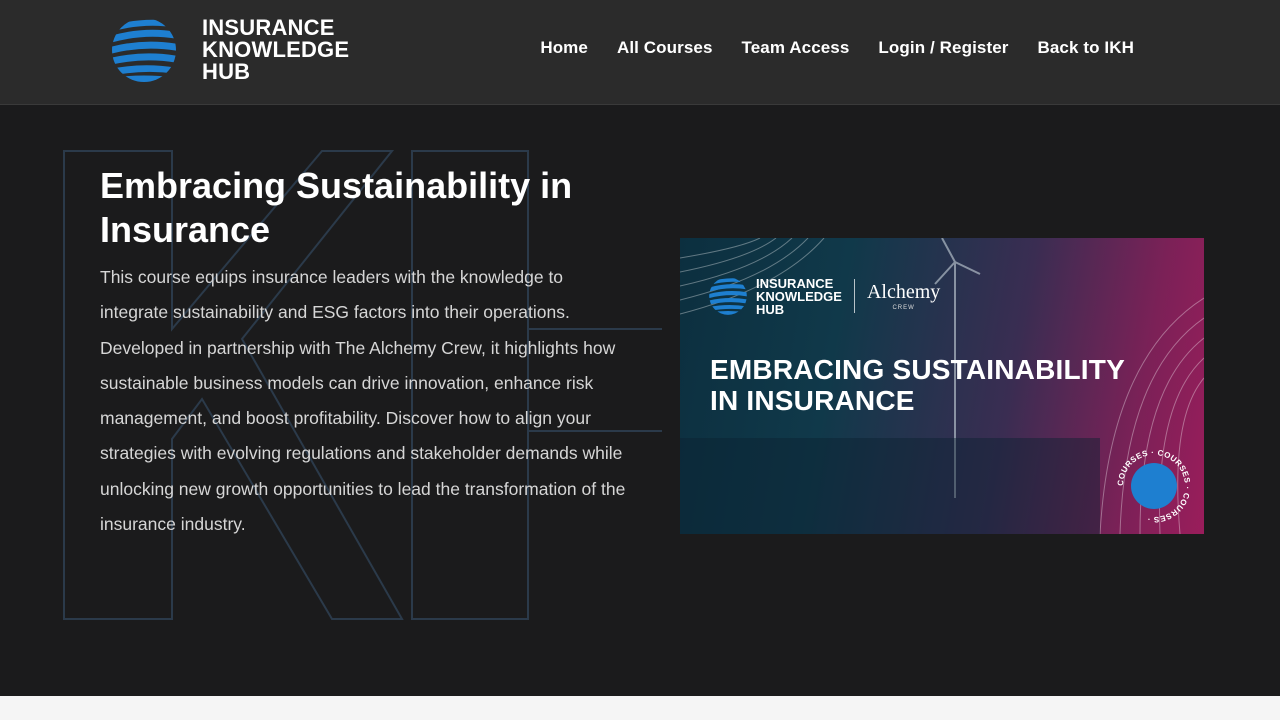 Image resolution: width=1280 pixels, height=720 pixels. What do you see at coordinates (564, 48) in the screenshot?
I see `nav-home: Home` at bounding box center [564, 48].